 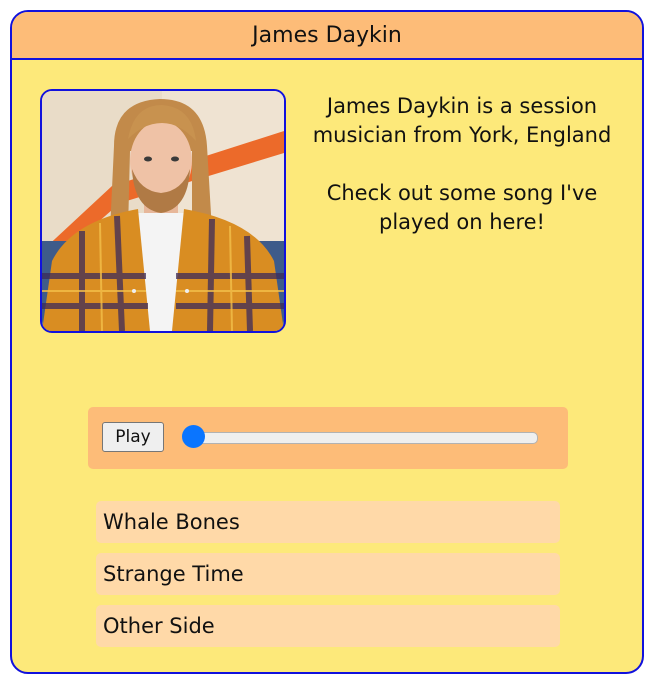 I want to click on page-title: James Daykin, so click(x=327, y=35).